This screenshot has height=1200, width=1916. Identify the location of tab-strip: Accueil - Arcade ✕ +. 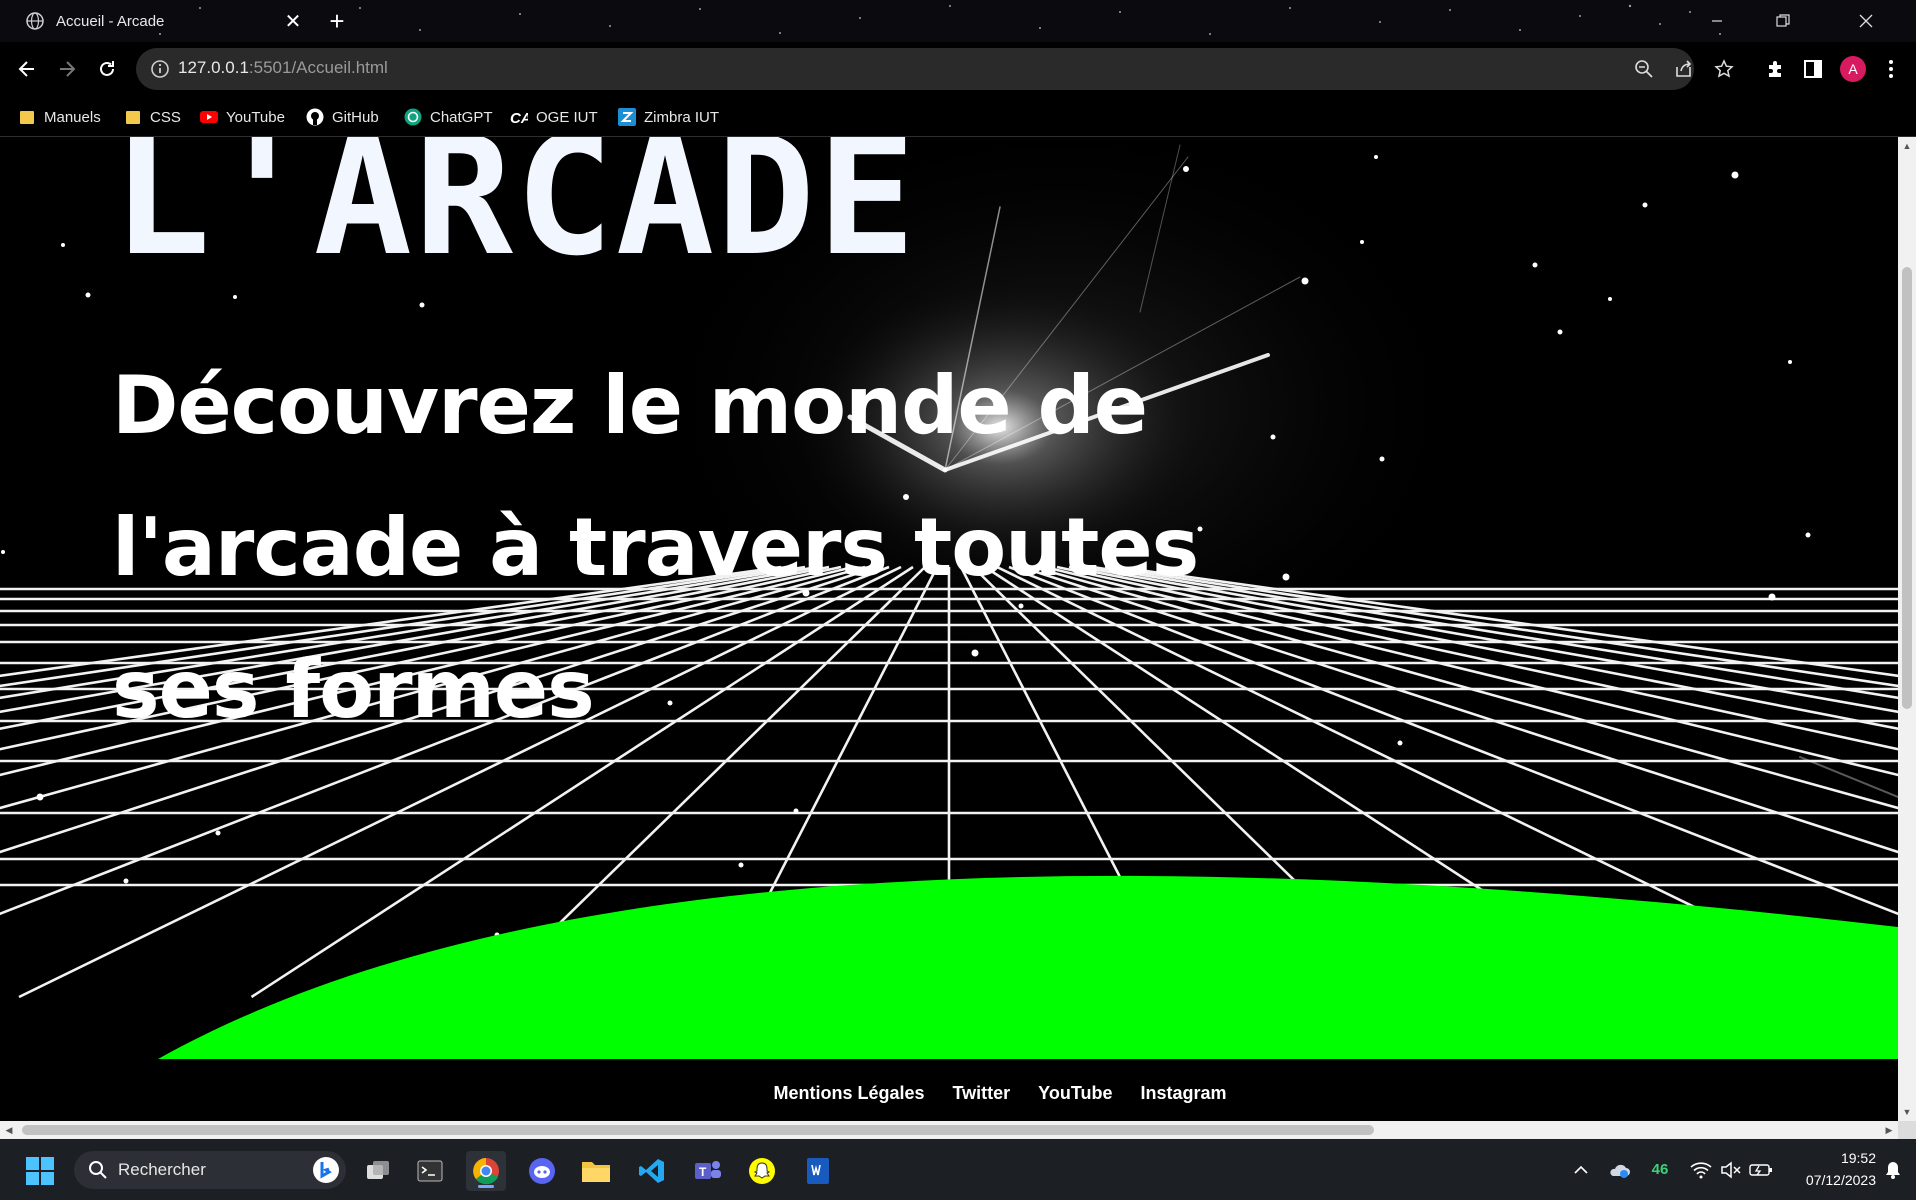
(958, 21).